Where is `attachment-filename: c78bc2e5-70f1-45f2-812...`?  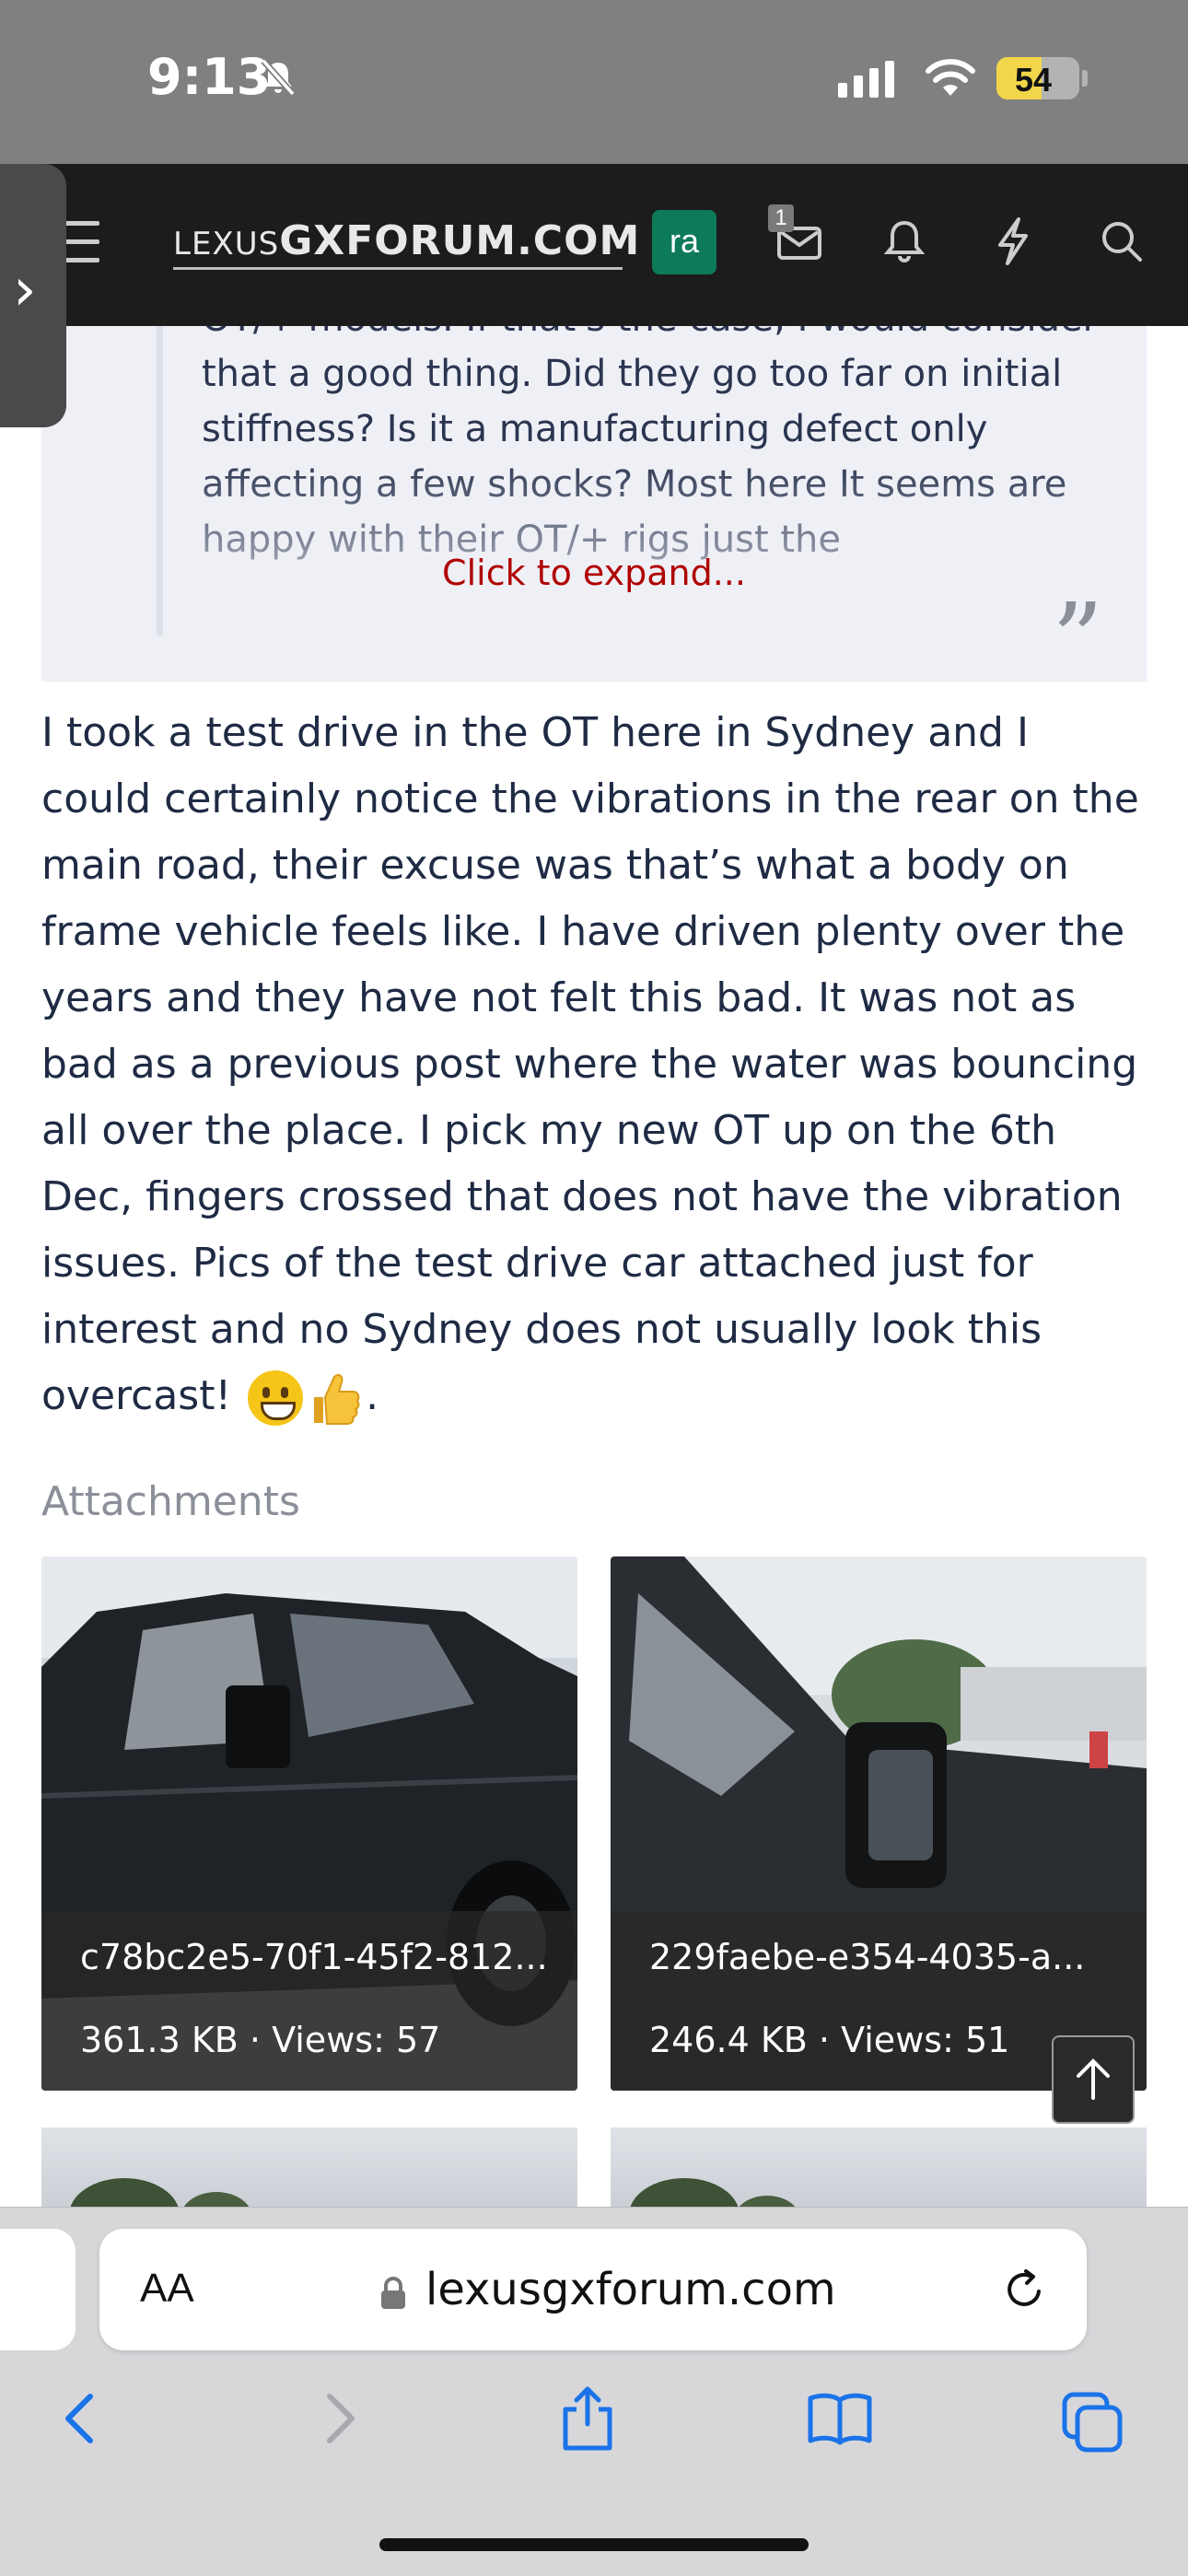
attachment-filename: c78bc2e5-70f1-45f2-812... is located at coordinates (314, 1957).